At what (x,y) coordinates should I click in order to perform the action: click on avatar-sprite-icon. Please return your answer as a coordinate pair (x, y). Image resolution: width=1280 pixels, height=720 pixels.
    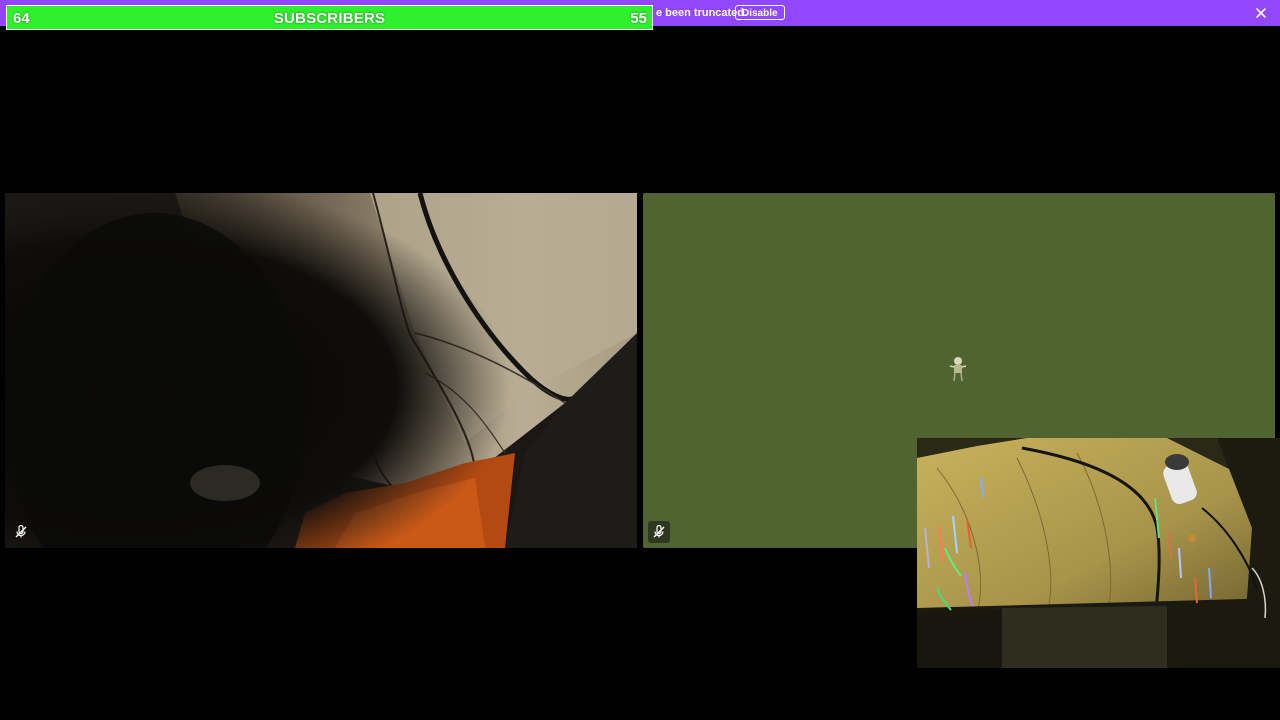
    Looking at the image, I should click on (958, 369).